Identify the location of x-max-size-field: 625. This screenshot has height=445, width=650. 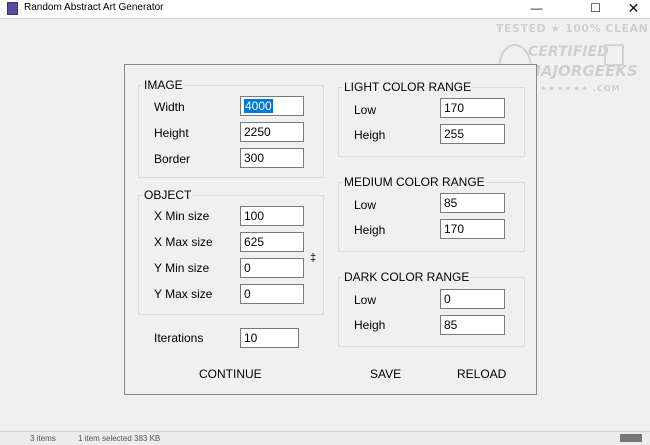
(272, 242).